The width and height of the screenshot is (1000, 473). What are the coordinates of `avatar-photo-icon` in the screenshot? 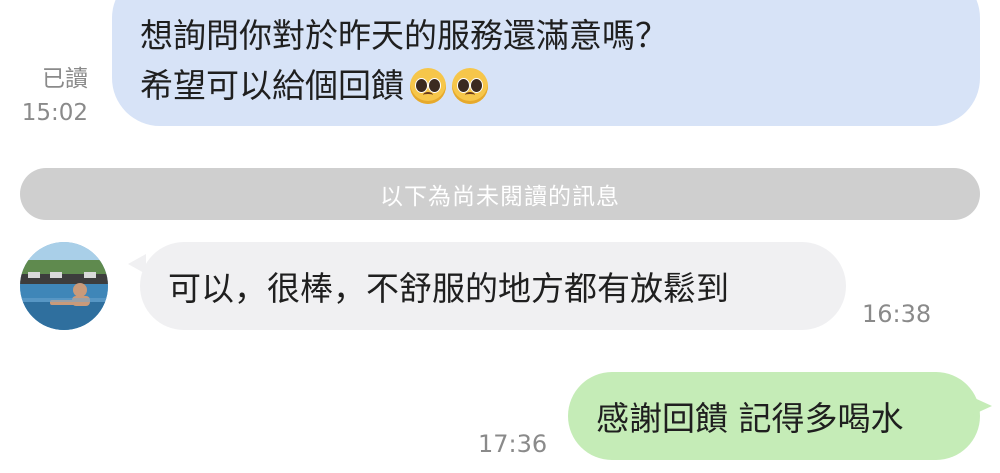 It's located at (64, 286).